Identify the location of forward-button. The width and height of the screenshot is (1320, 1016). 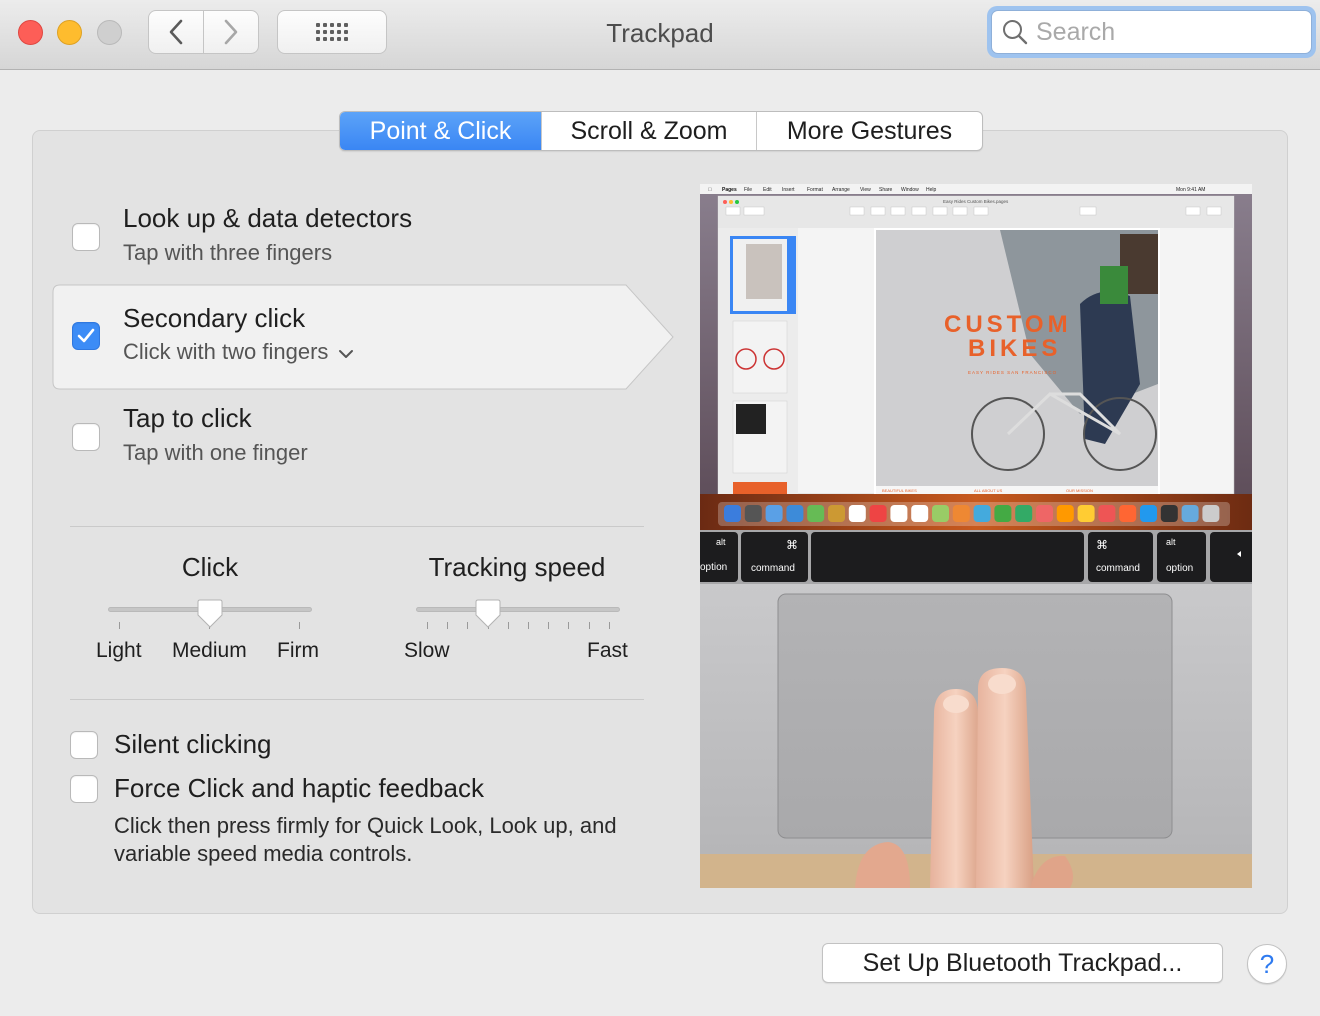
(231, 32).